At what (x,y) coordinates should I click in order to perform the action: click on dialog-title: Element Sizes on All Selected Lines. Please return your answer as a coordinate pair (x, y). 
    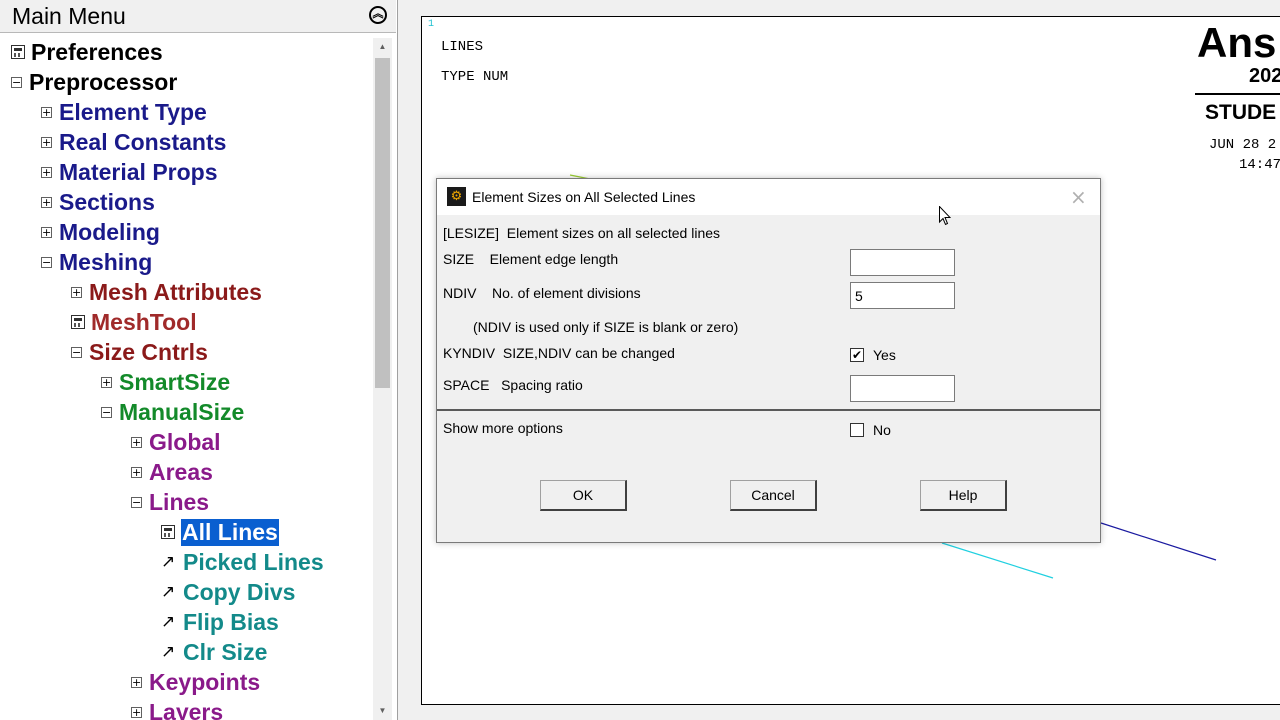
    Looking at the image, I should click on (584, 197).